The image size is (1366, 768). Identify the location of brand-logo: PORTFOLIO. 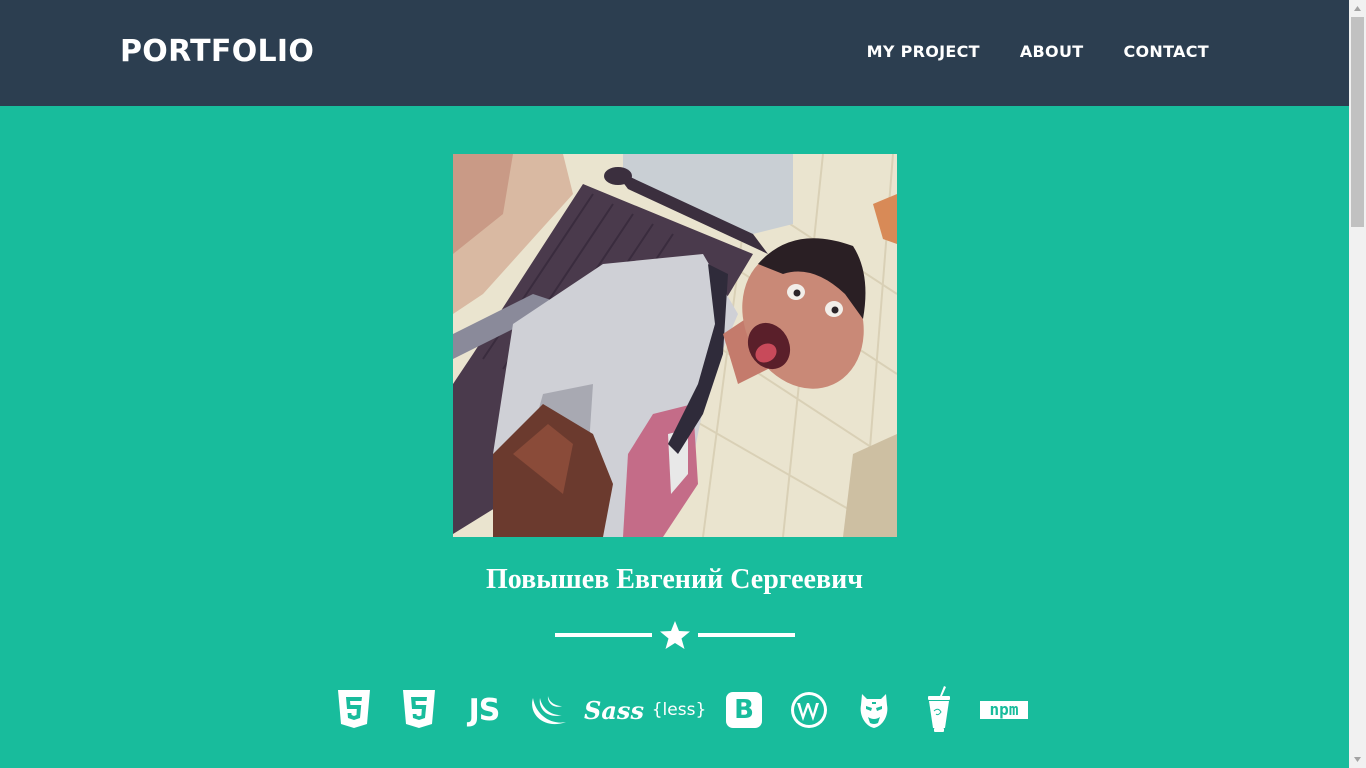
(217, 52).